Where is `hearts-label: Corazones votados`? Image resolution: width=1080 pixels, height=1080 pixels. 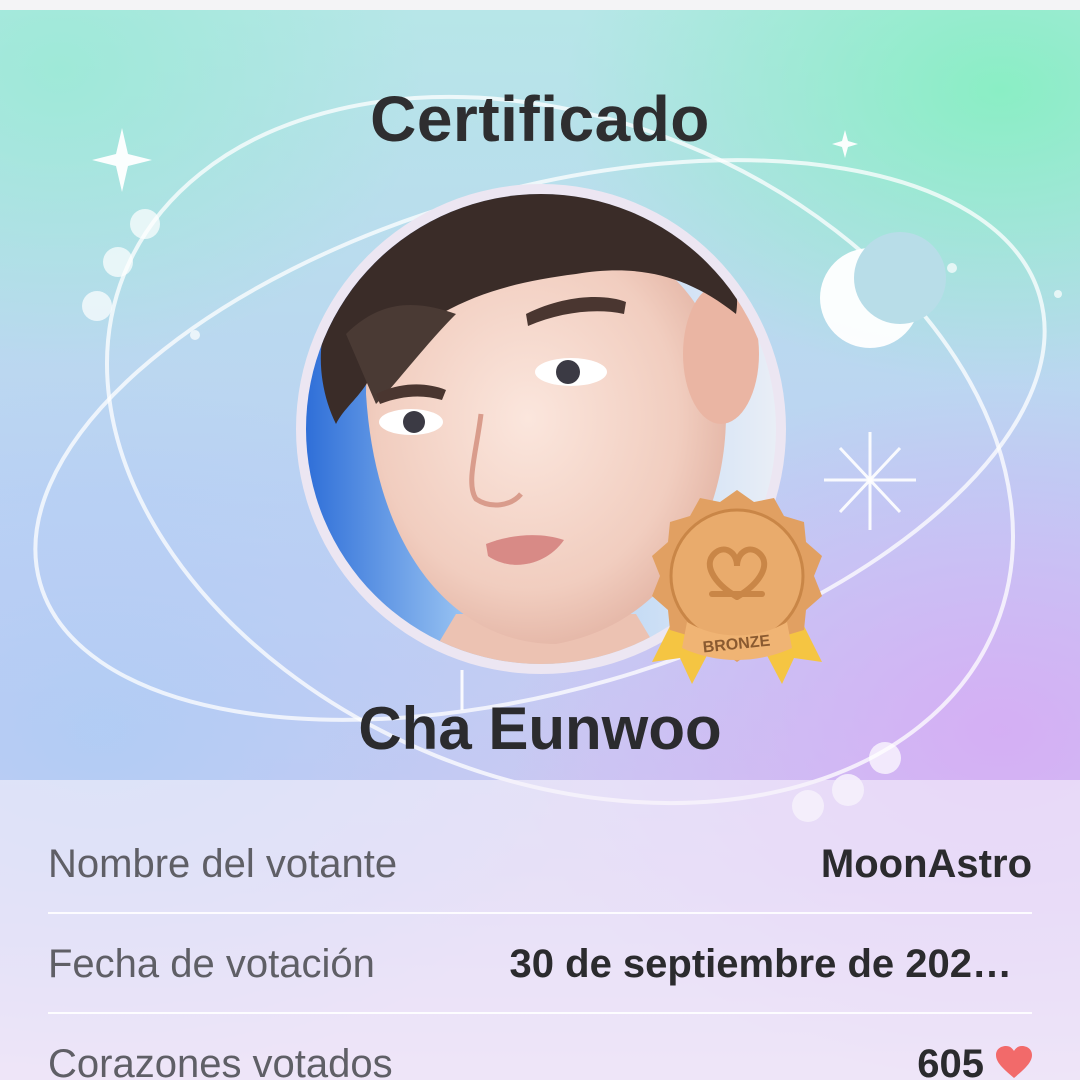 hearts-label: Corazones votados is located at coordinates (220, 1061).